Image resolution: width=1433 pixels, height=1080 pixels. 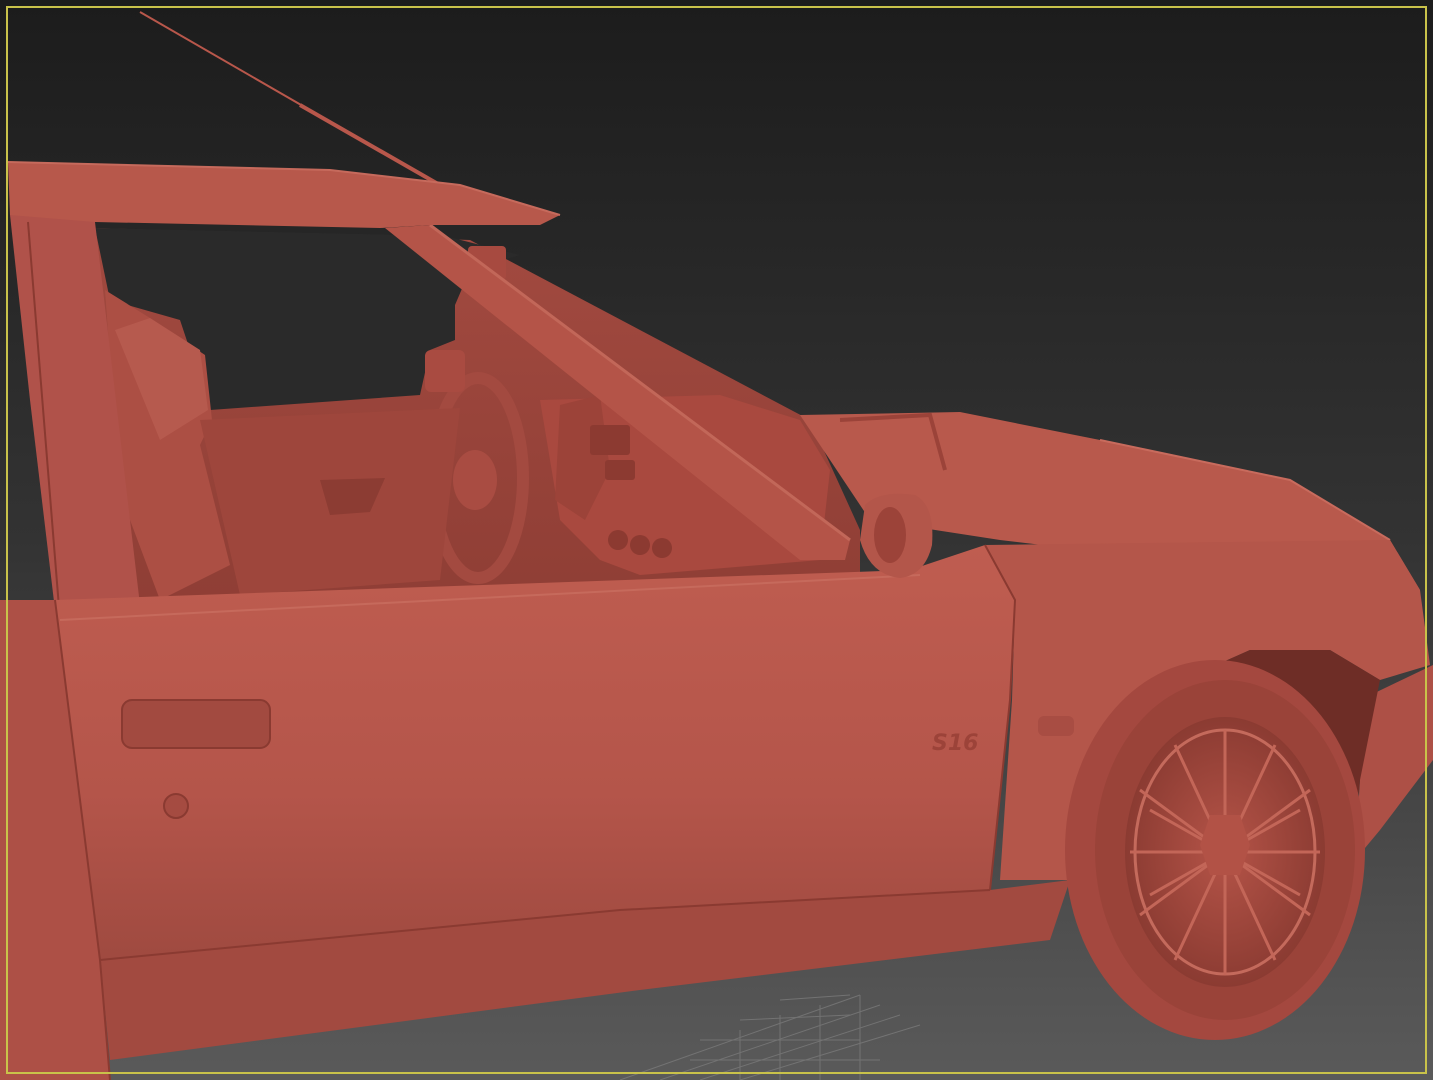 I want to click on wheel-hub, so click(x=1225, y=845).